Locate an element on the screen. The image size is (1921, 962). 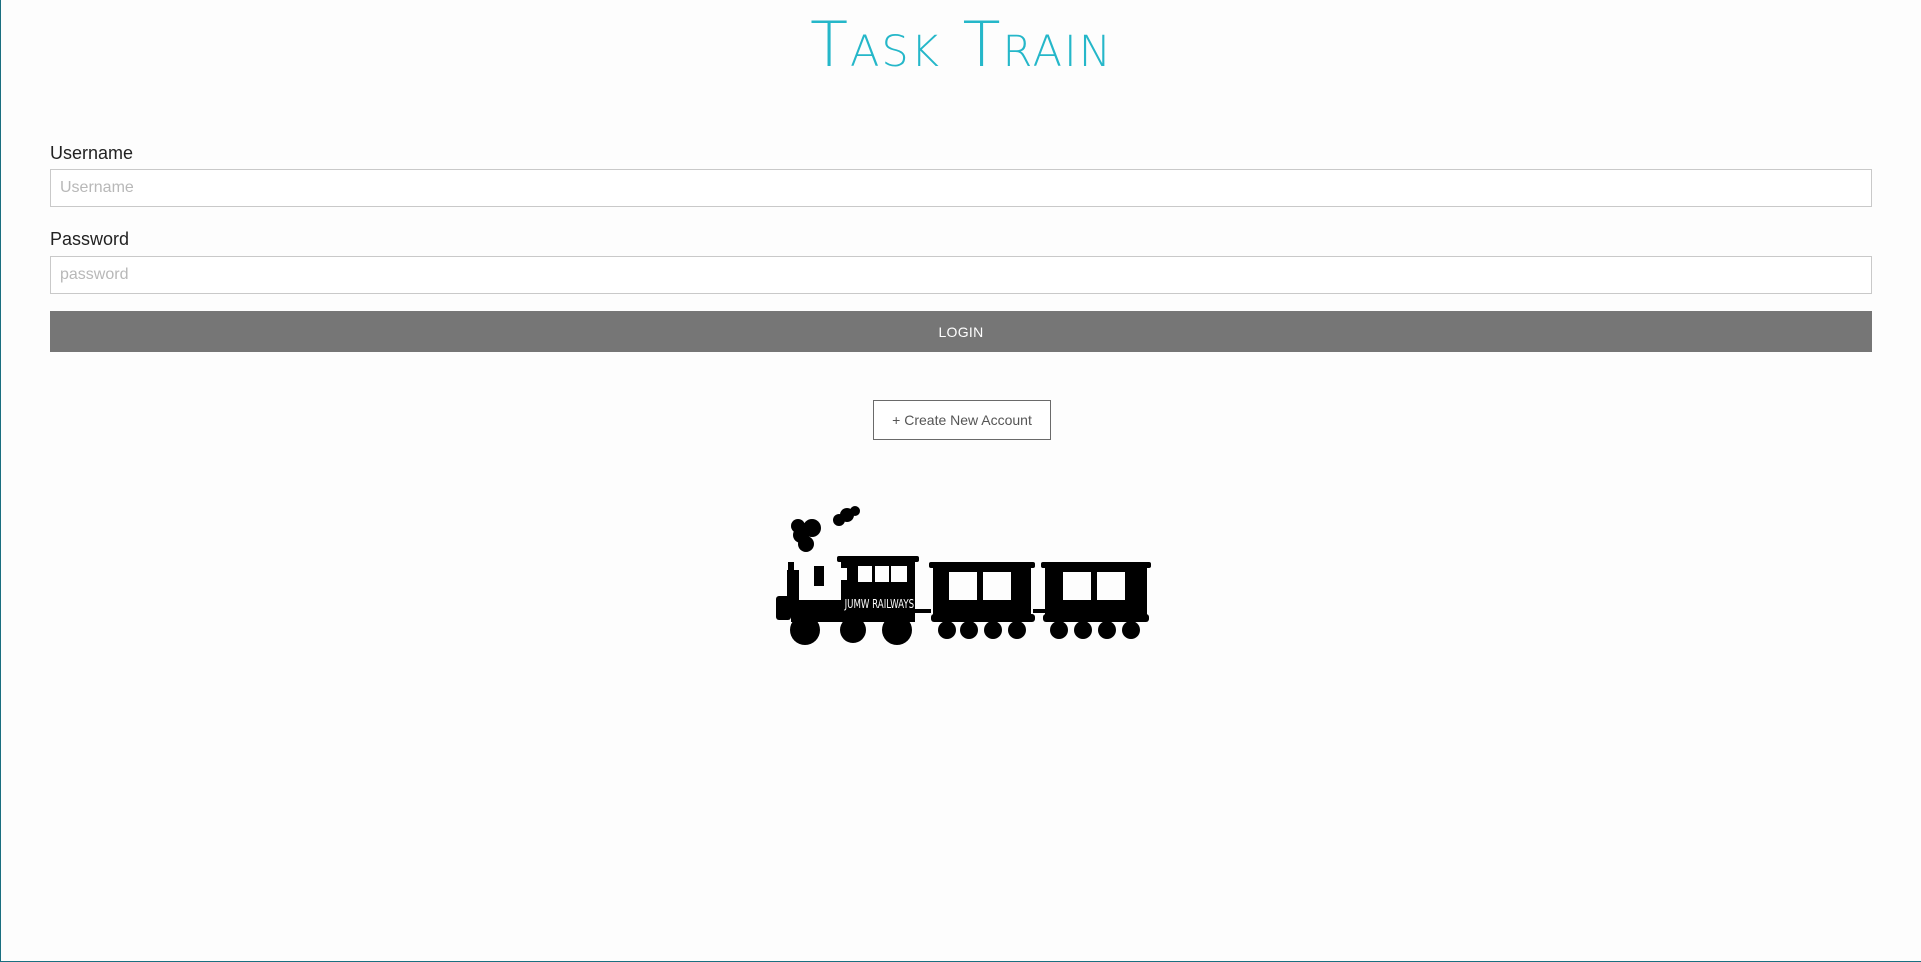
username-label: Username is located at coordinates (92, 153).